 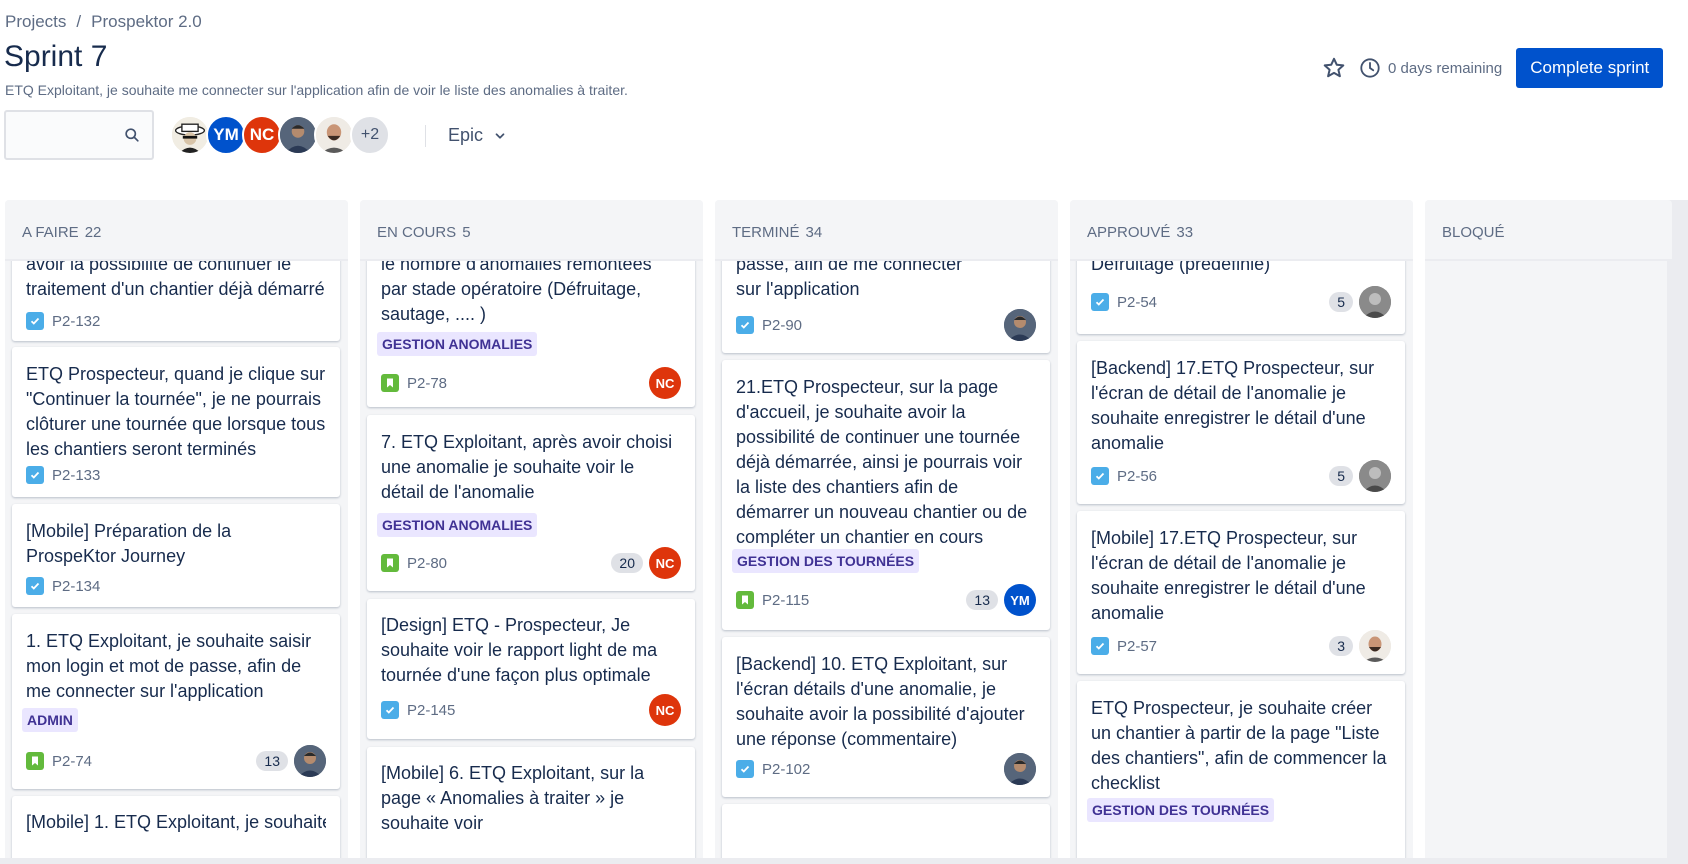 I want to click on issue-key: P2-90, so click(x=782, y=325).